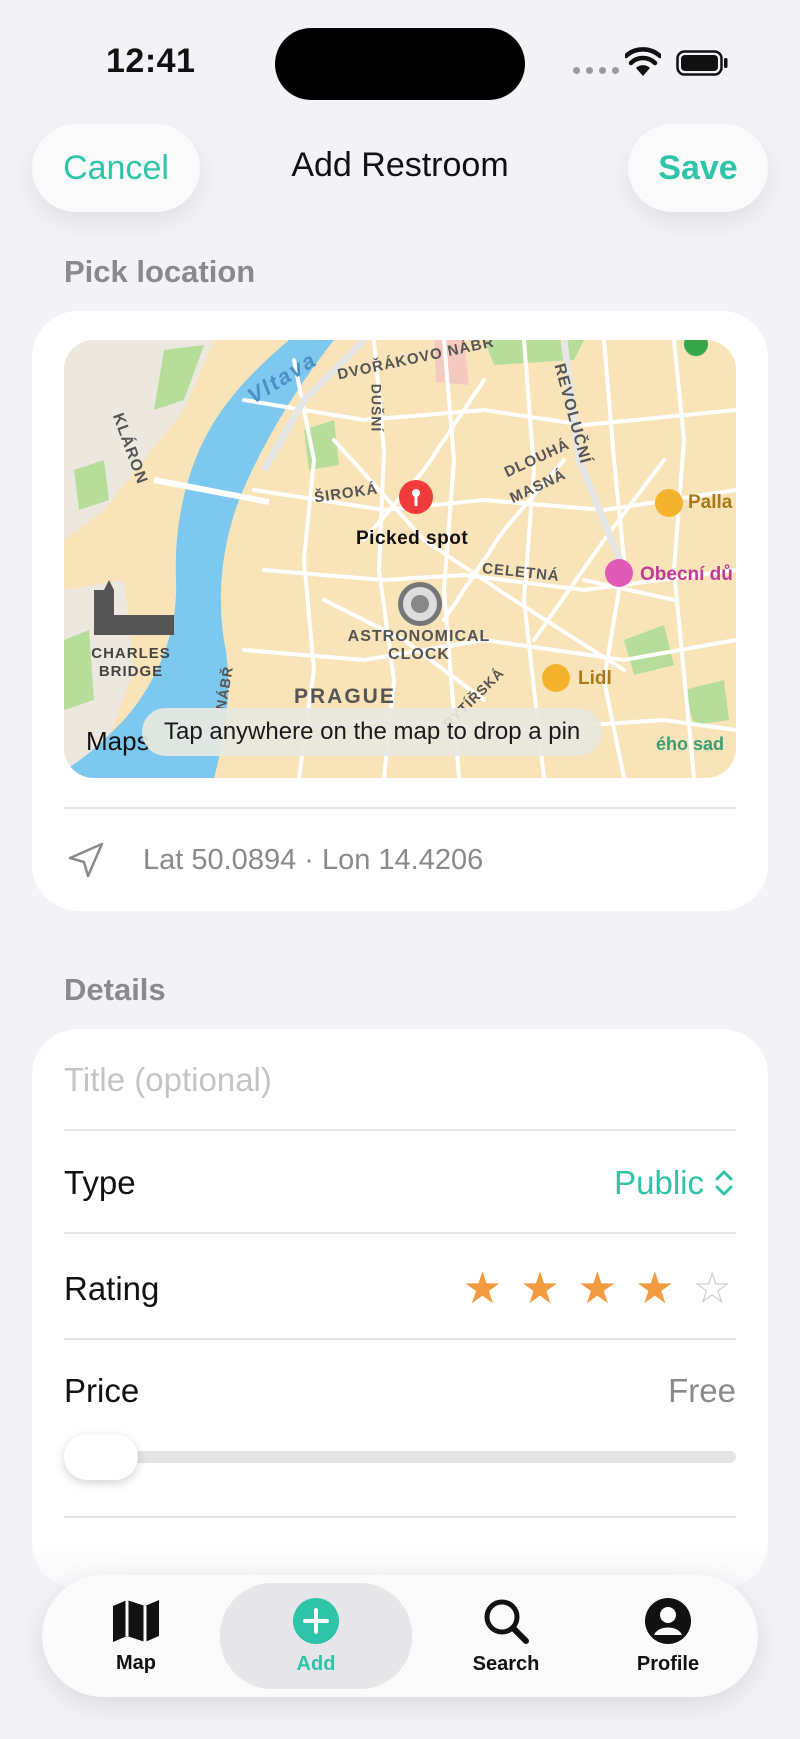 This screenshot has height=1739, width=800. What do you see at coordinates (400, 1289) in the screenshot?
I see `rating-row: Rating ★ ★ ★ ★ ☆` at bounding box center [400, 1289].